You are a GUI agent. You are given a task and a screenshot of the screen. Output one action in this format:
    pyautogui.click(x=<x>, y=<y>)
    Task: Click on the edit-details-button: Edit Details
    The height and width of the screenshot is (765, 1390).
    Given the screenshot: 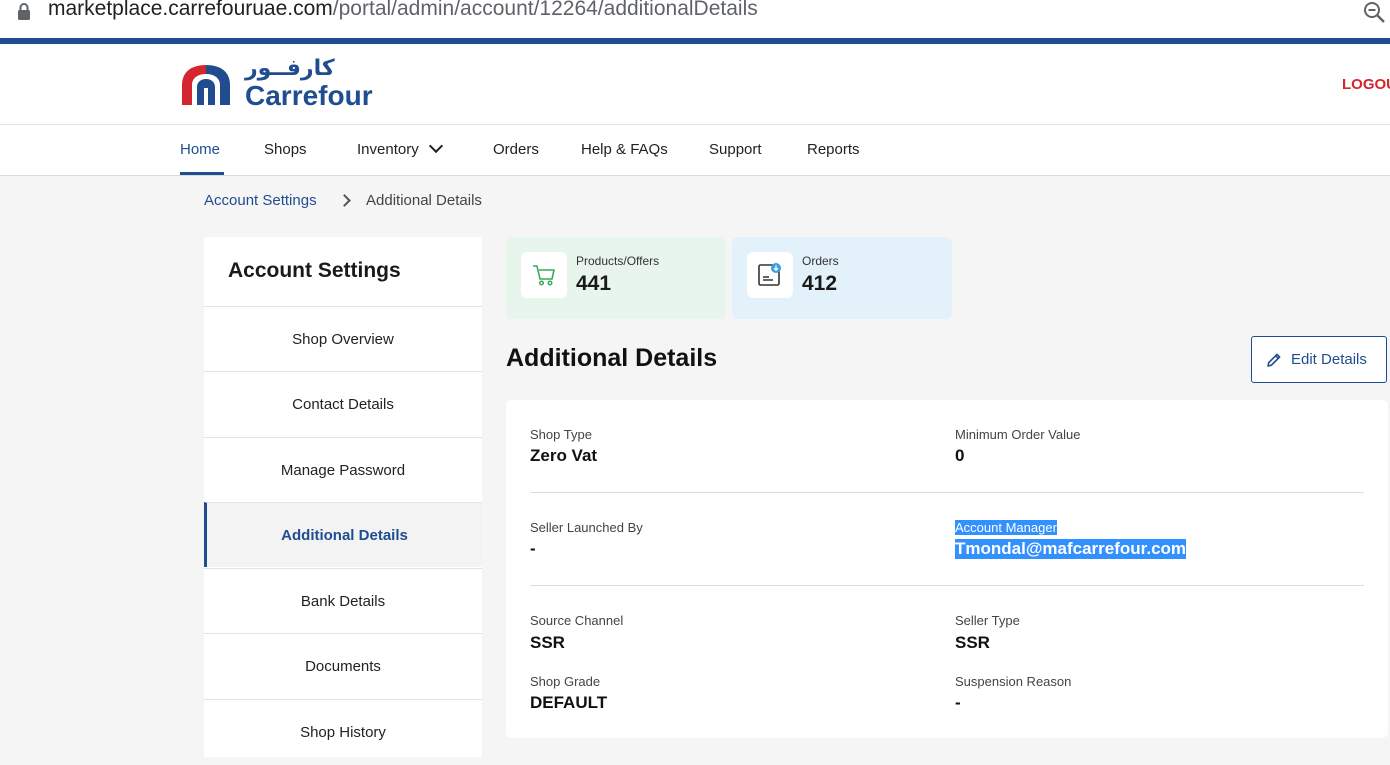 What is the action you would take?
    pyautogui.click(x=1319, y=359)
    